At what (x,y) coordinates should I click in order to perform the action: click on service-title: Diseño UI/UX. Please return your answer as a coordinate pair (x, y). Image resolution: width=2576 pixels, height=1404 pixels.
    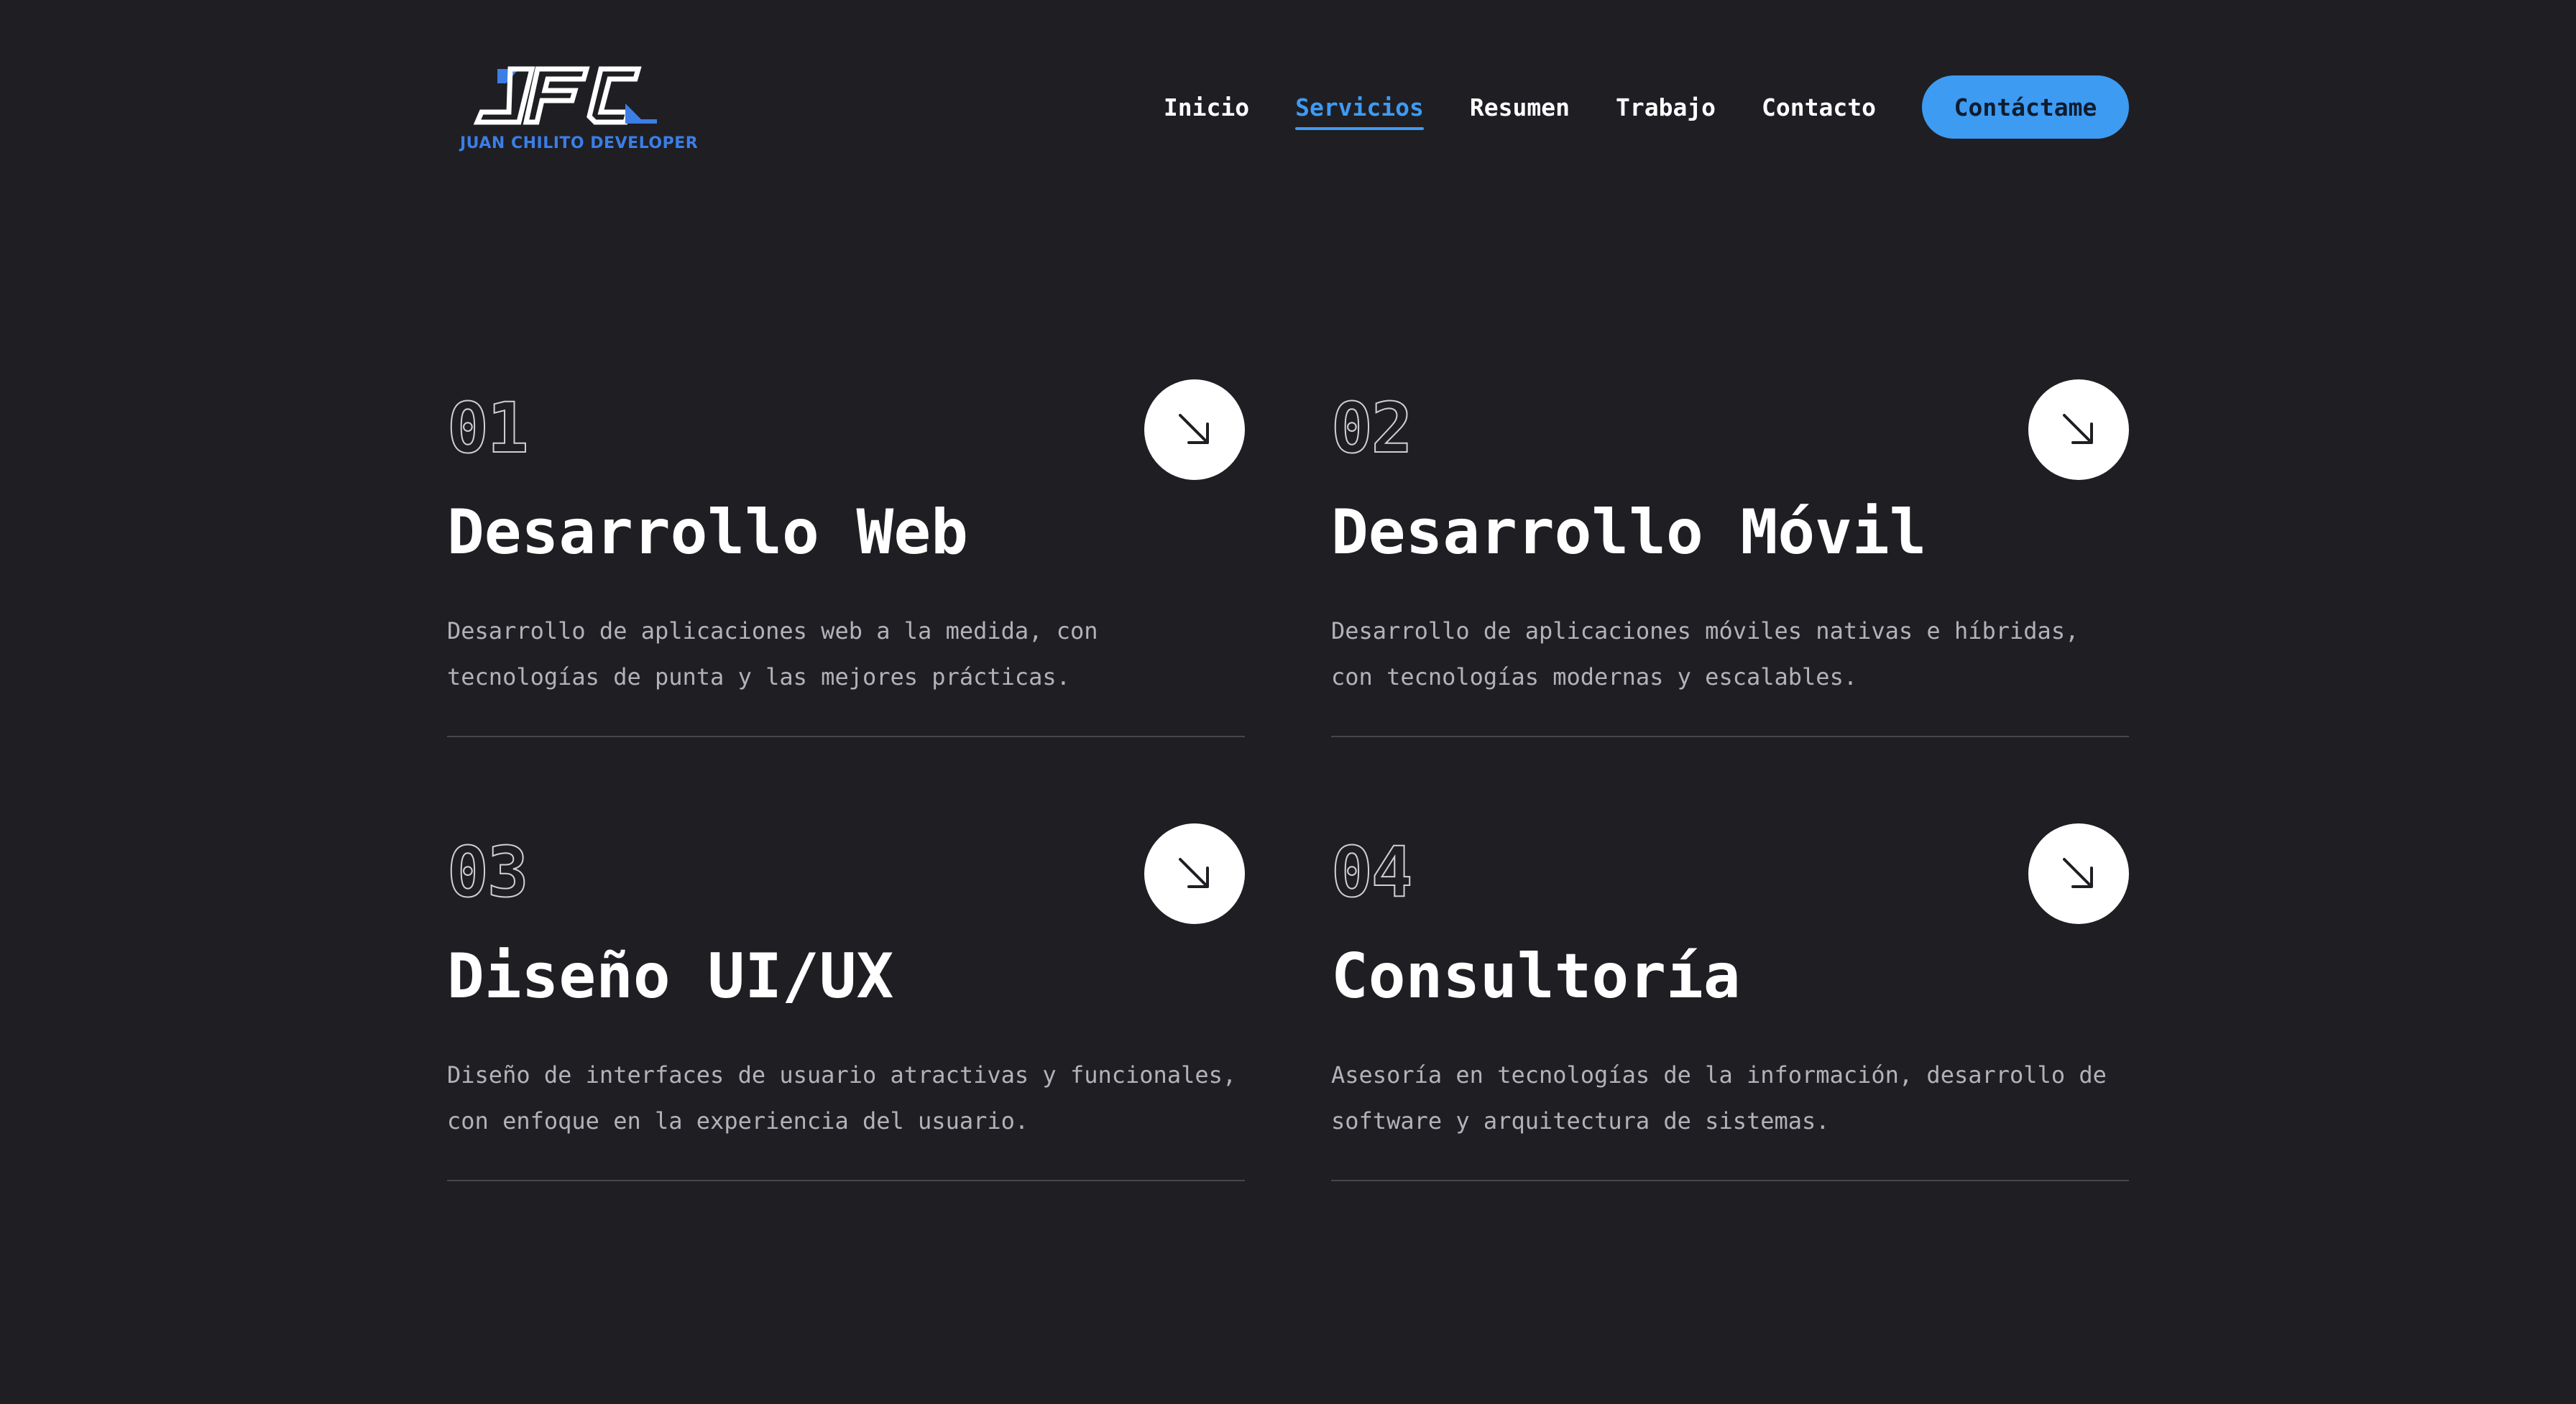
    Looking at the image, I should click on (670, 976).